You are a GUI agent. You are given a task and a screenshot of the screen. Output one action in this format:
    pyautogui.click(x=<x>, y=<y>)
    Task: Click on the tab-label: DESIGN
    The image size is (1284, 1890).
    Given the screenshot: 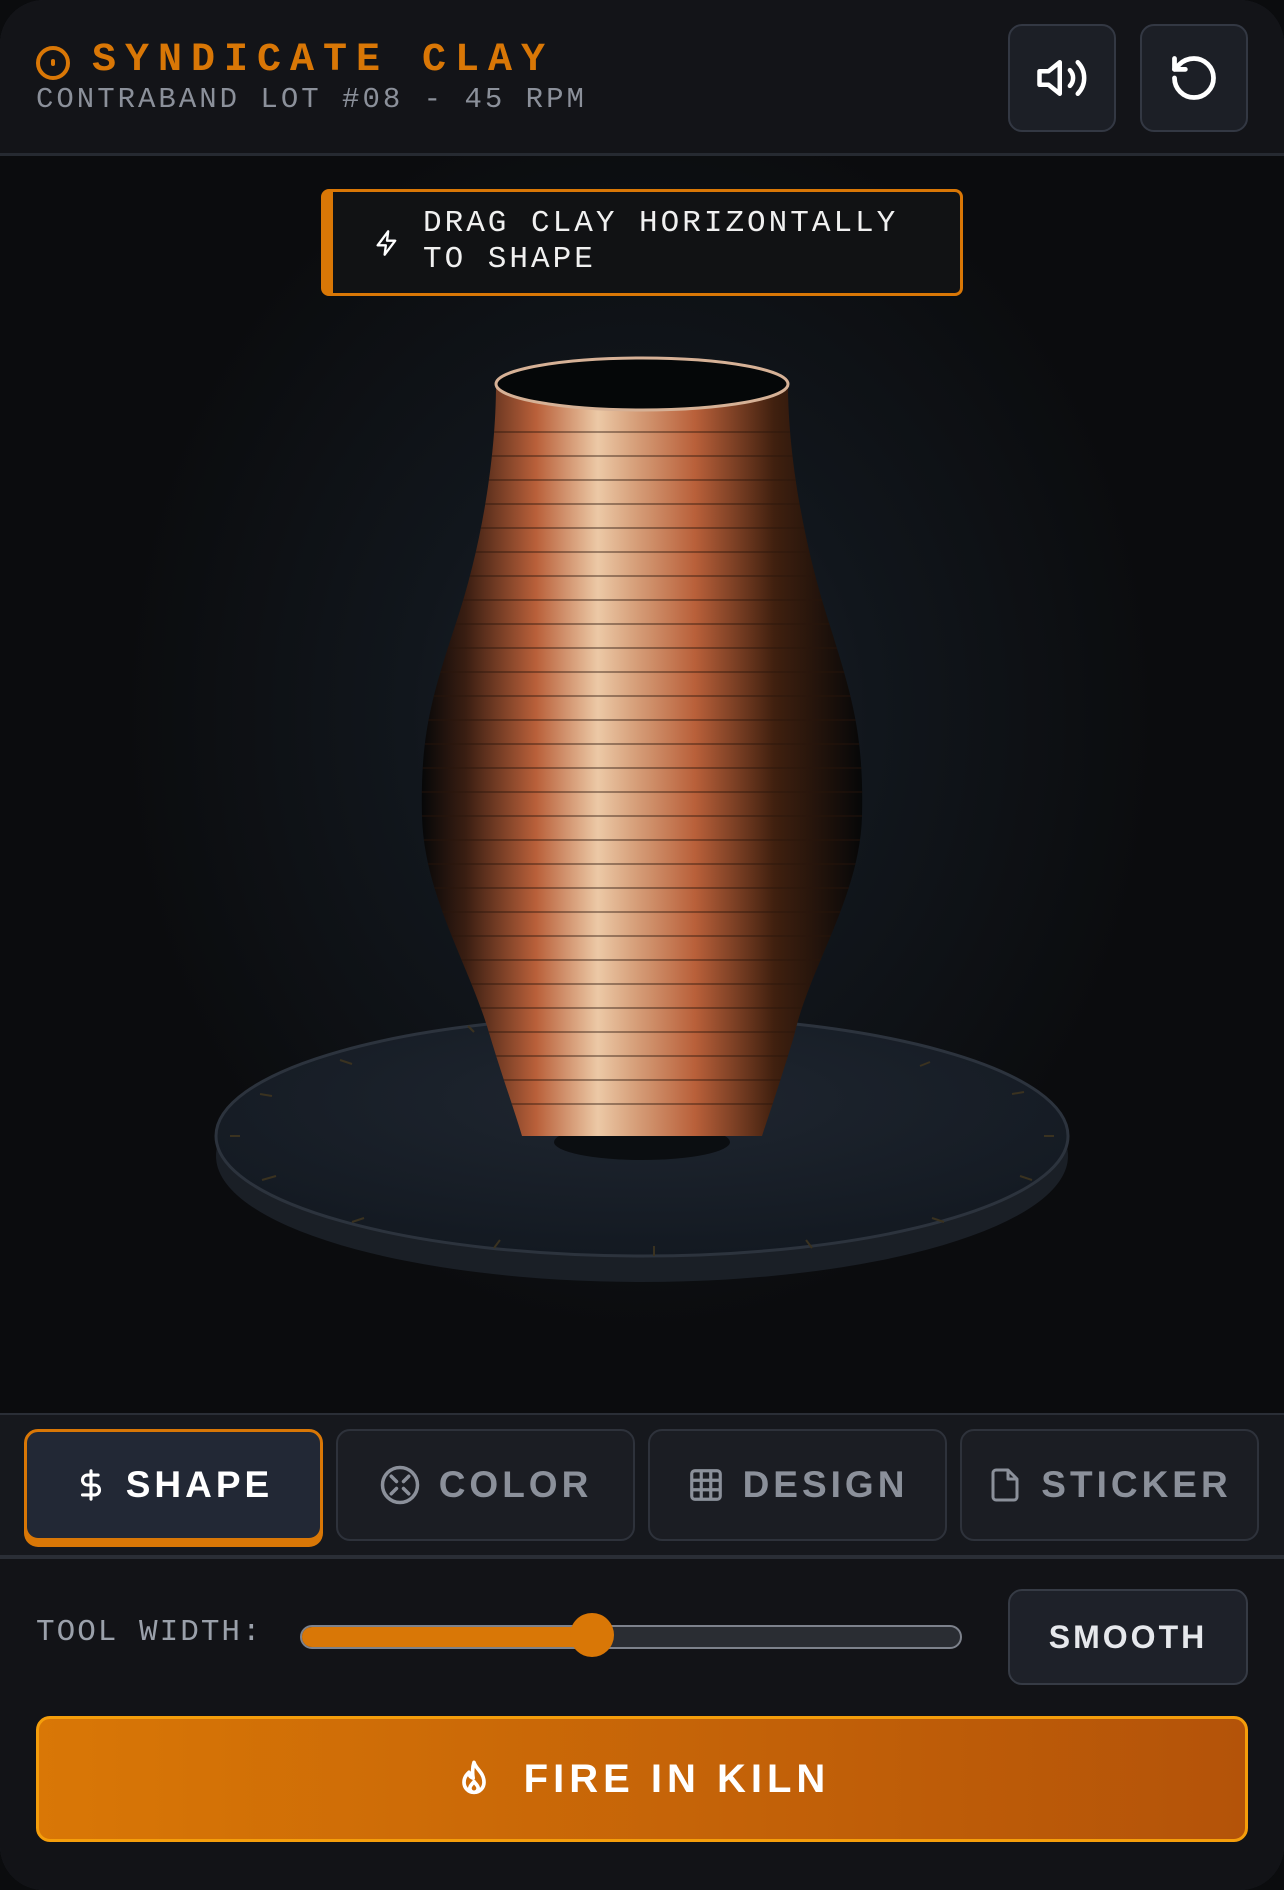 What is the action you would take?
    pyautogui.click(x=825, y=1484)
    